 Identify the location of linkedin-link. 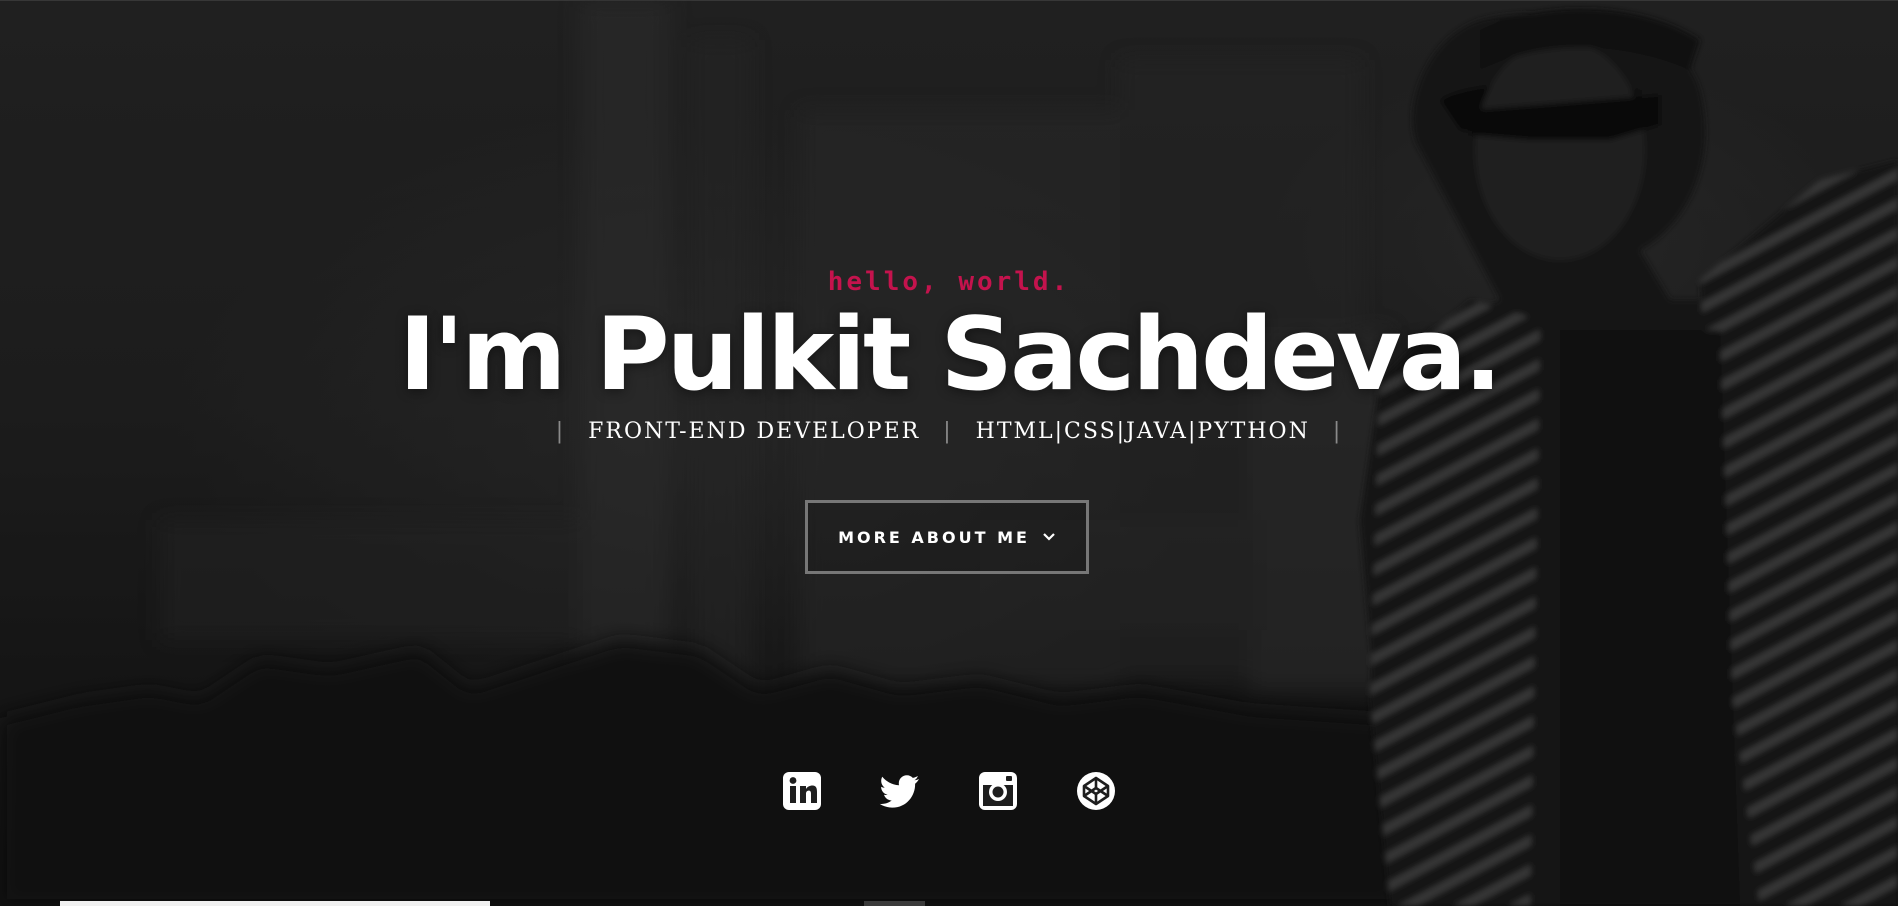
(802, 791).